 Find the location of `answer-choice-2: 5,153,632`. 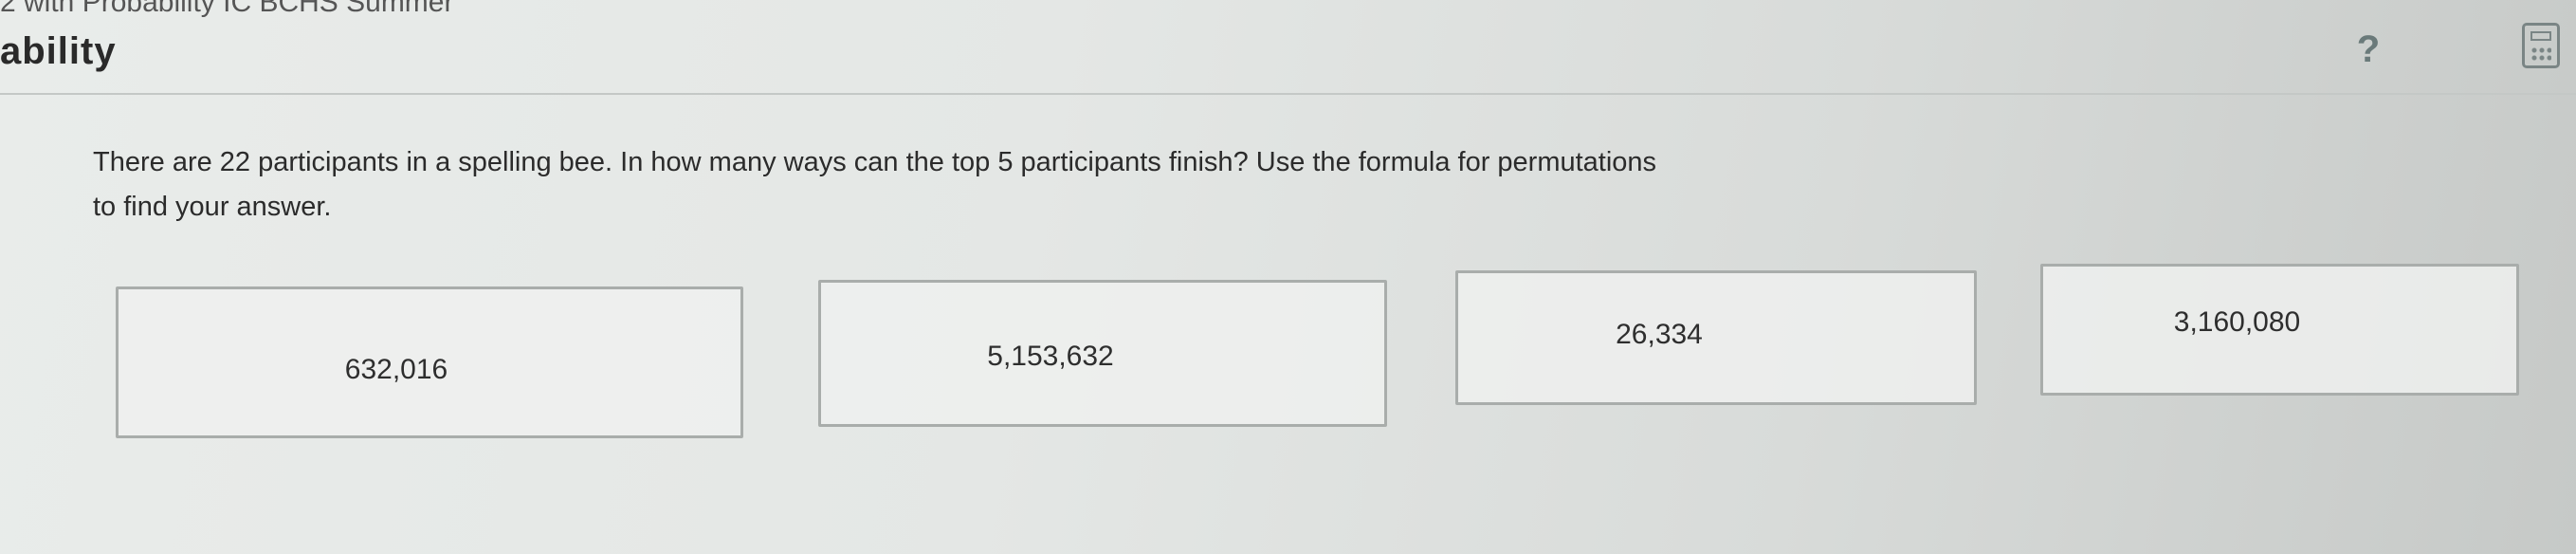

answer-choice-2: 5,153,632 is located at coordinates (1102, 354).